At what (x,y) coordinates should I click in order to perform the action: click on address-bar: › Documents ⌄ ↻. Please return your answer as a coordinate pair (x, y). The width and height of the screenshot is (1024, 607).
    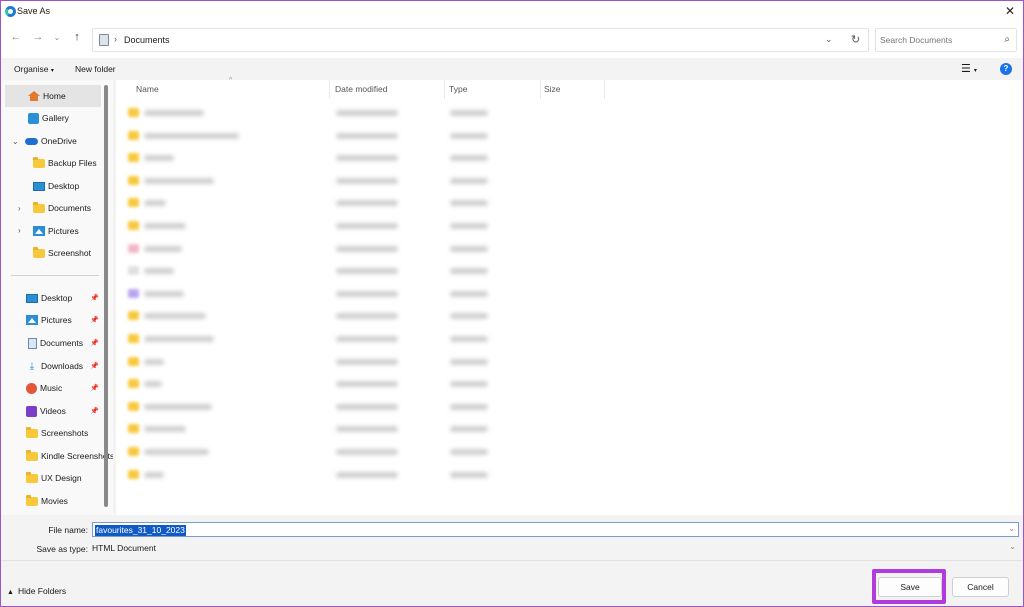
    Looking at the image, I should click on (480, 40).